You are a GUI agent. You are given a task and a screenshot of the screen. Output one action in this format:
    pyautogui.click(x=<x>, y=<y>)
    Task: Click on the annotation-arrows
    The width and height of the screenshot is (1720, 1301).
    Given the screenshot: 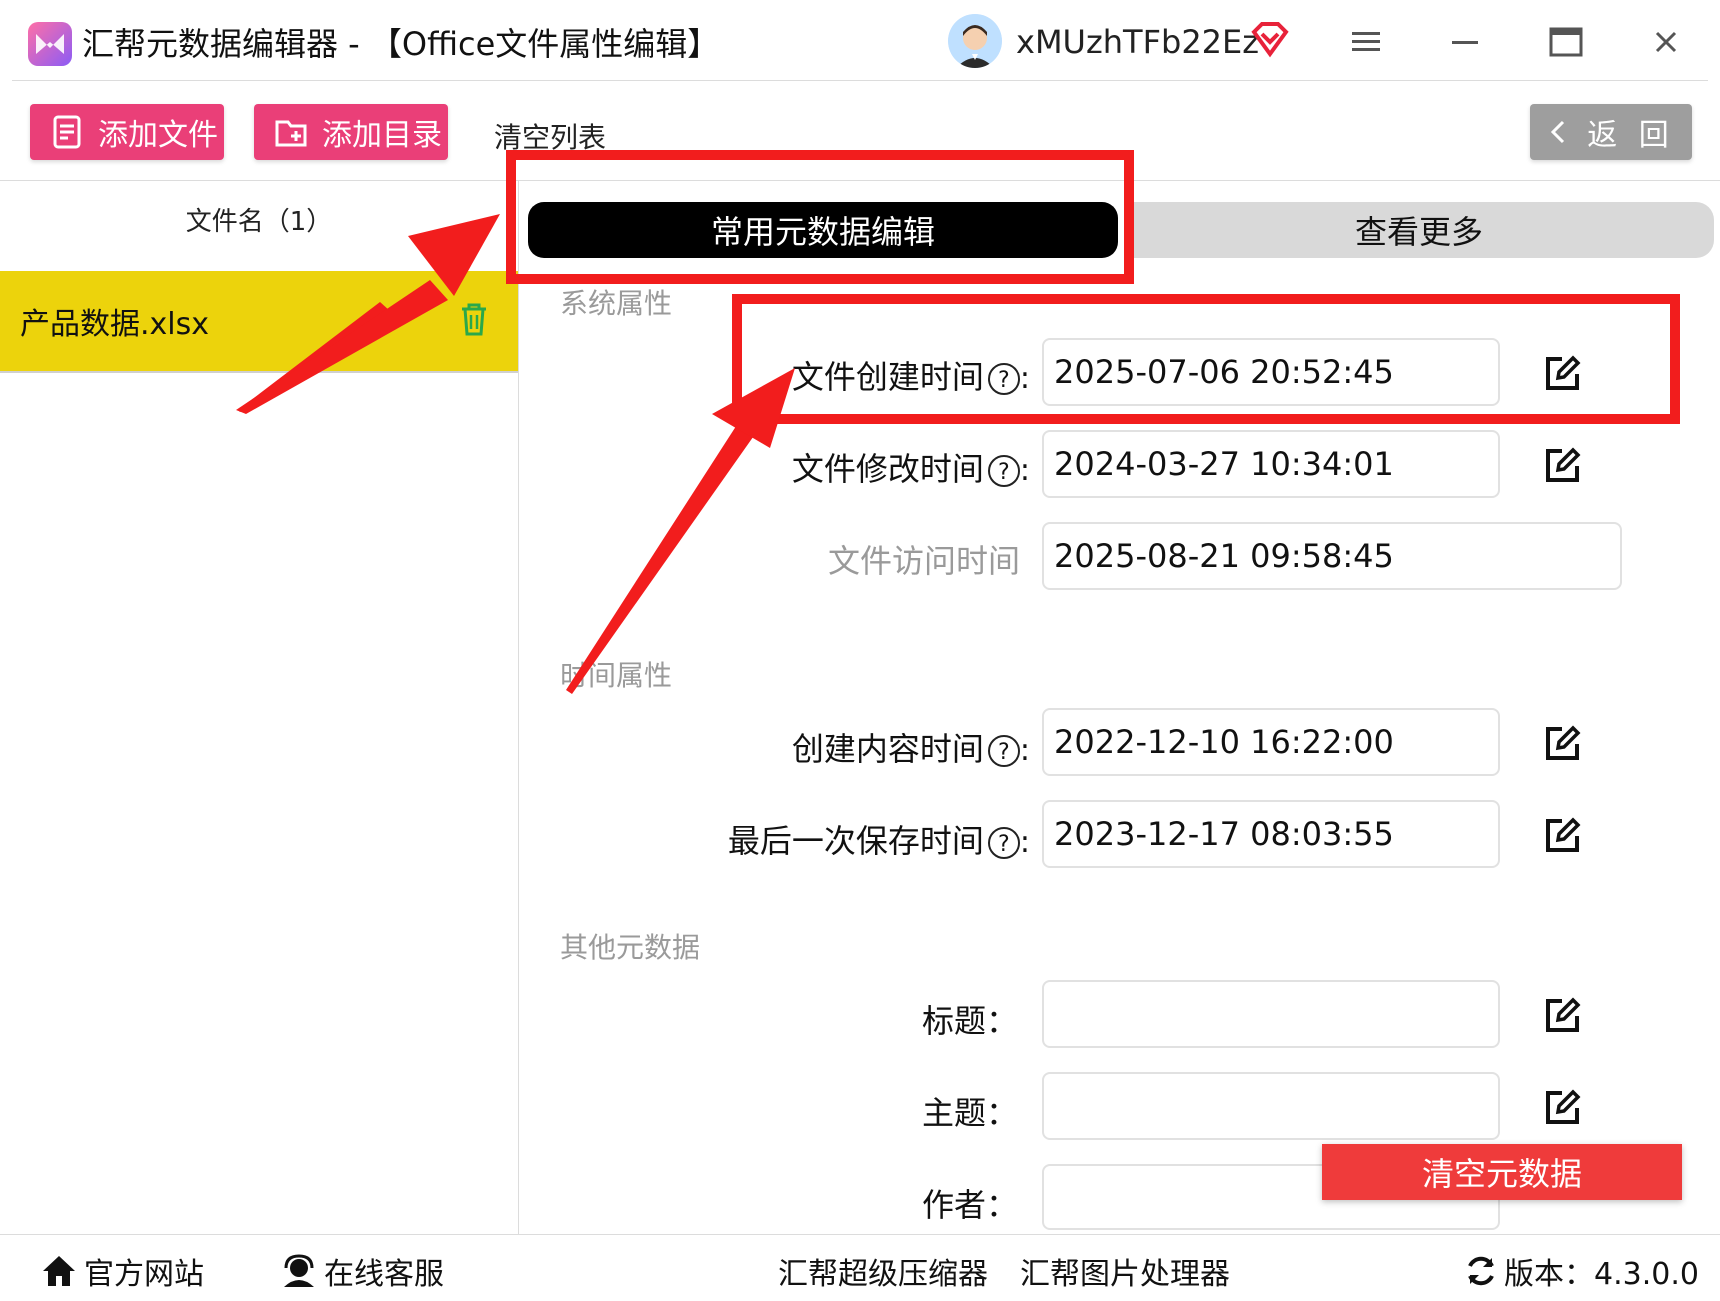 What is the action you would take?
    pyautogui.click(x=515, y=454)
    